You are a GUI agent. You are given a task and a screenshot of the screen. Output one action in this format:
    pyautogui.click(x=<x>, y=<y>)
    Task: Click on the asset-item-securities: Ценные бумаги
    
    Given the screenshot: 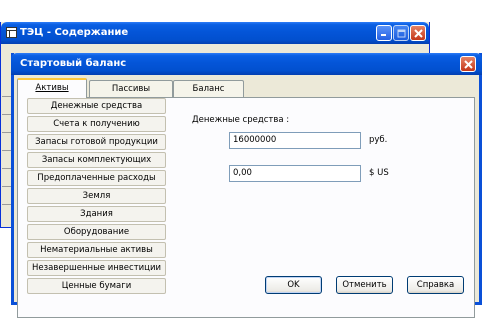 What is the action you would take?
    pyautogui.click(x=96, y=286)
    